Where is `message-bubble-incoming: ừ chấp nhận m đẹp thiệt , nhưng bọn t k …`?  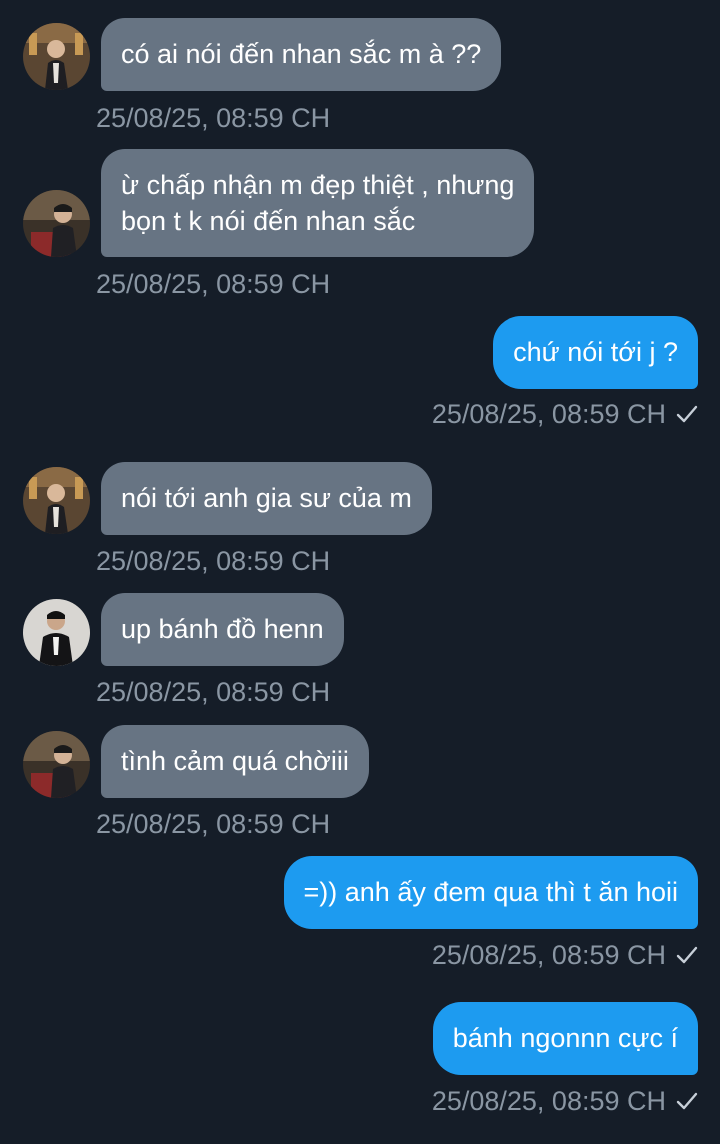 message-bubble-incoming: ừ chấp nhận m đẹp thiệt , nhưng bọn t k … is located at coordinates (318, 203).